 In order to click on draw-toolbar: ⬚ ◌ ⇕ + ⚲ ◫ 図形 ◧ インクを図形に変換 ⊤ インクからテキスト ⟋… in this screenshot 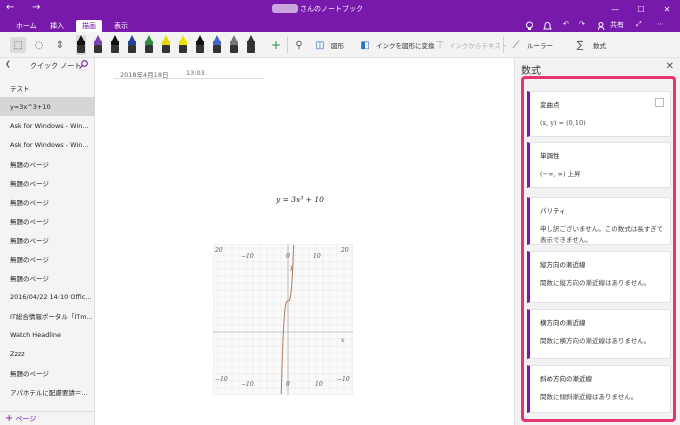, I will do `click(340, 45)`.